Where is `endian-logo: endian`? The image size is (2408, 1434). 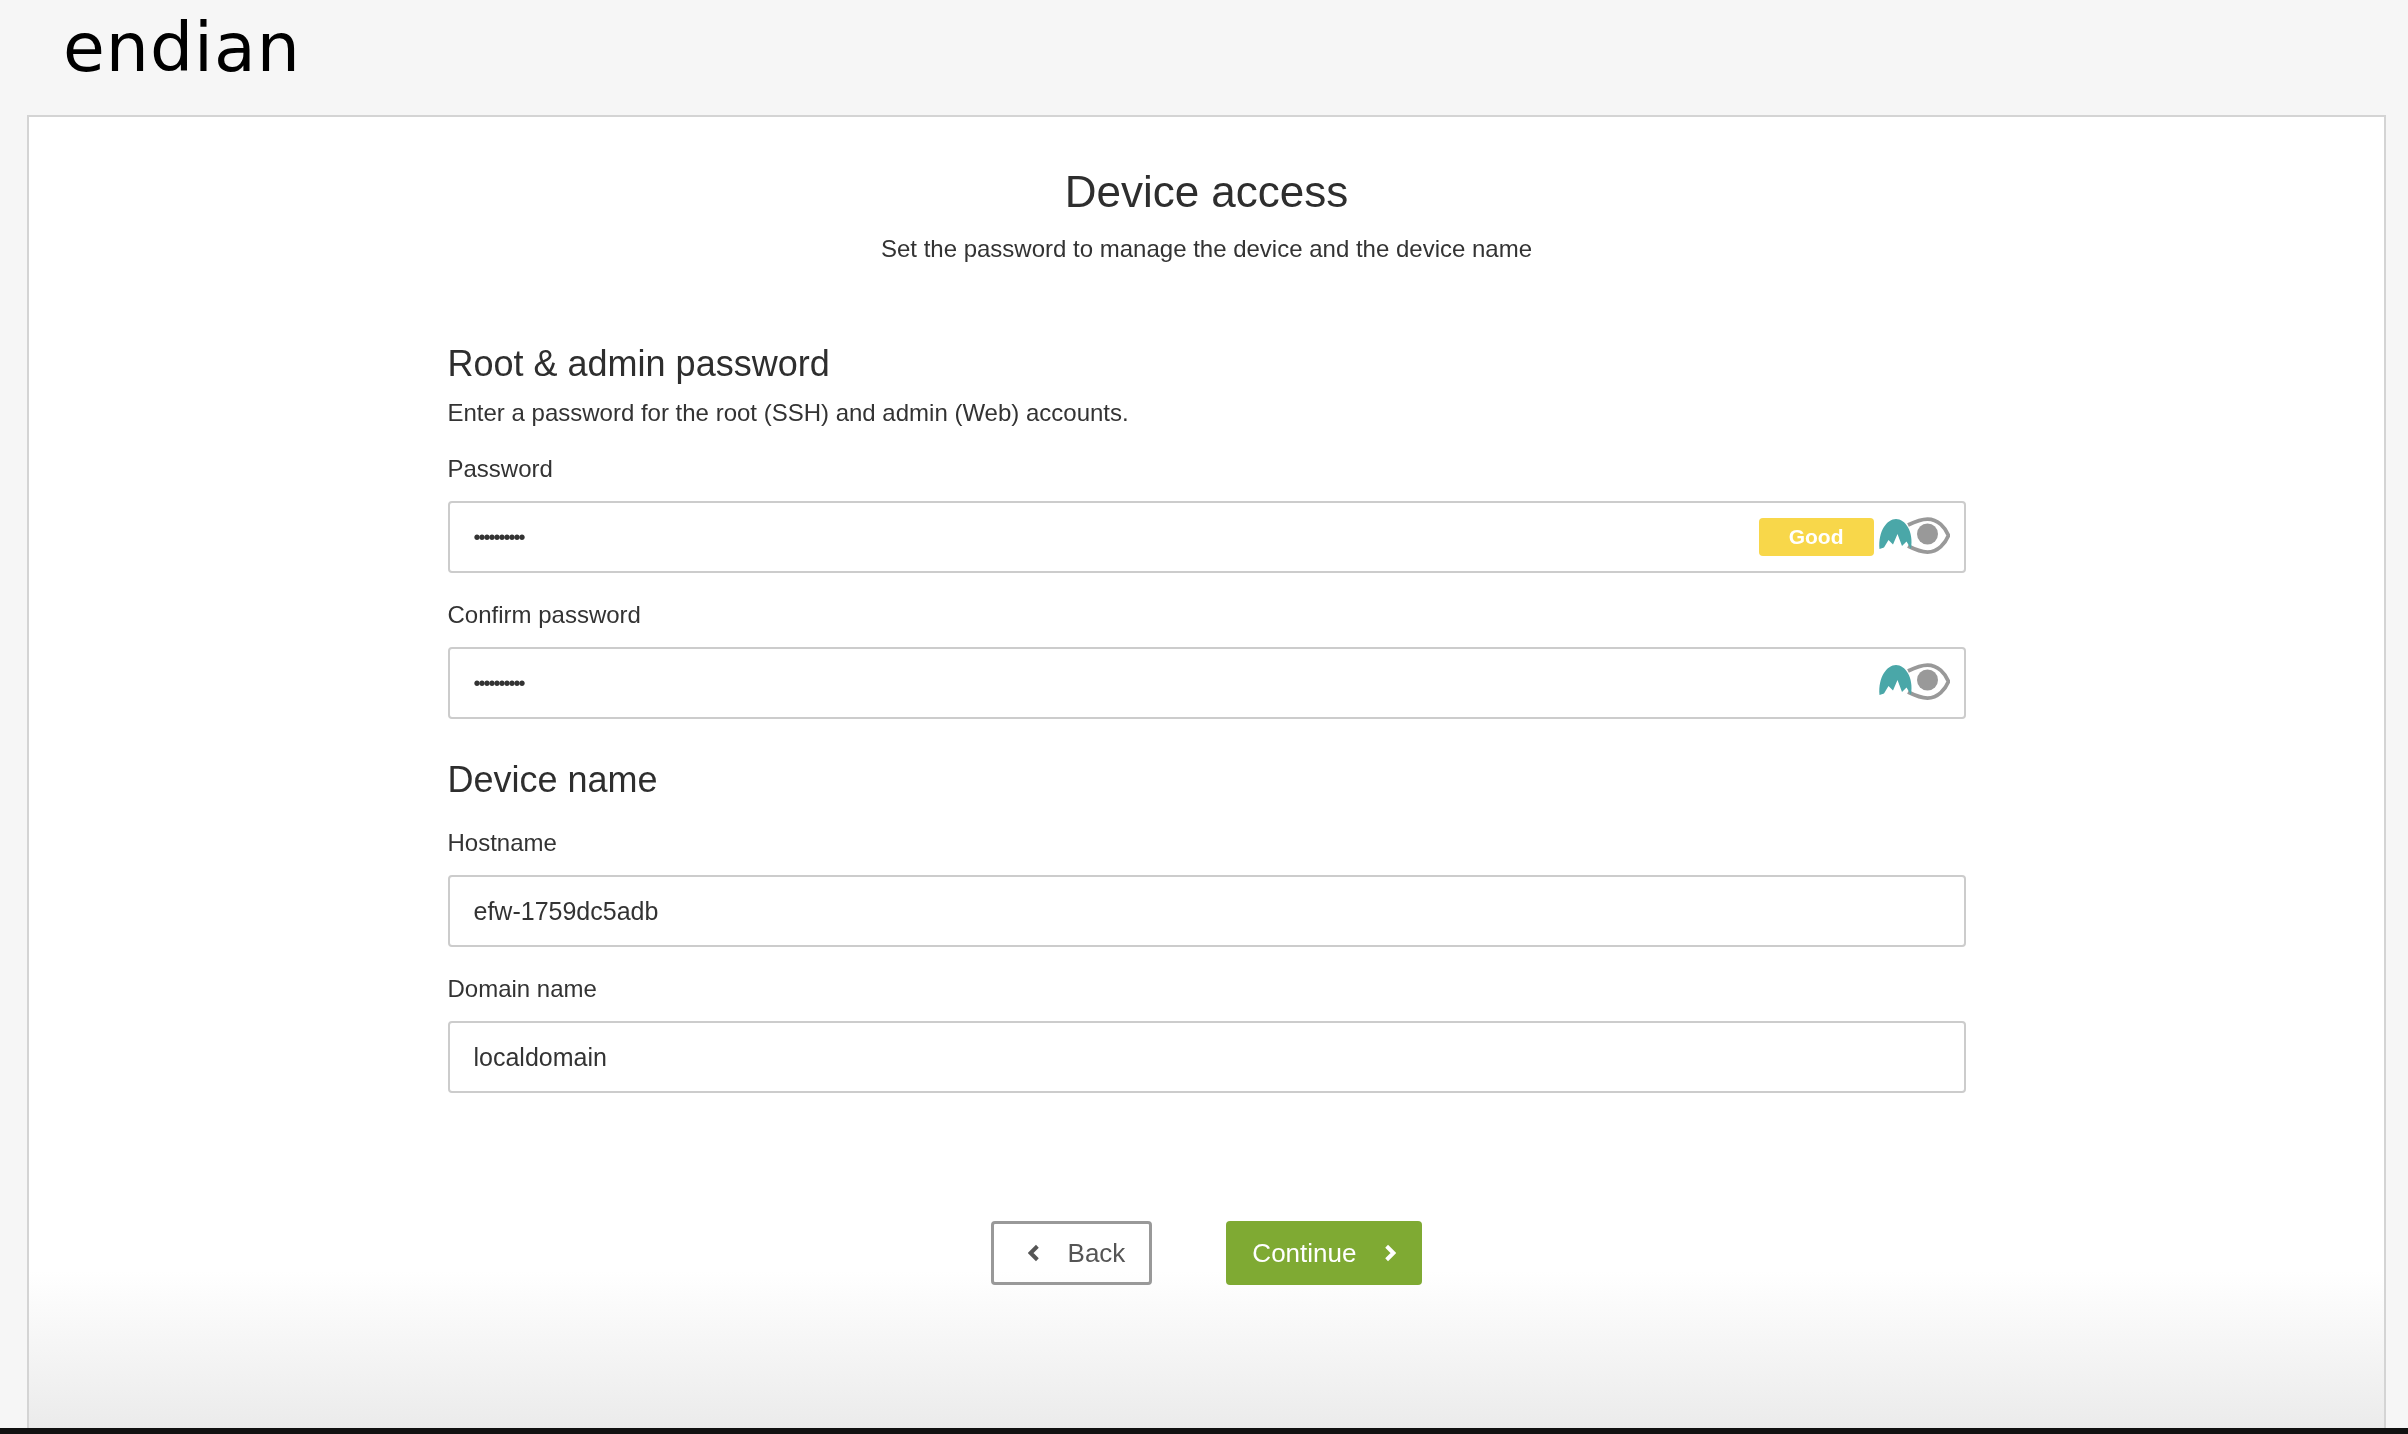 endian-logo: endian is located at coordinates (182, 48).